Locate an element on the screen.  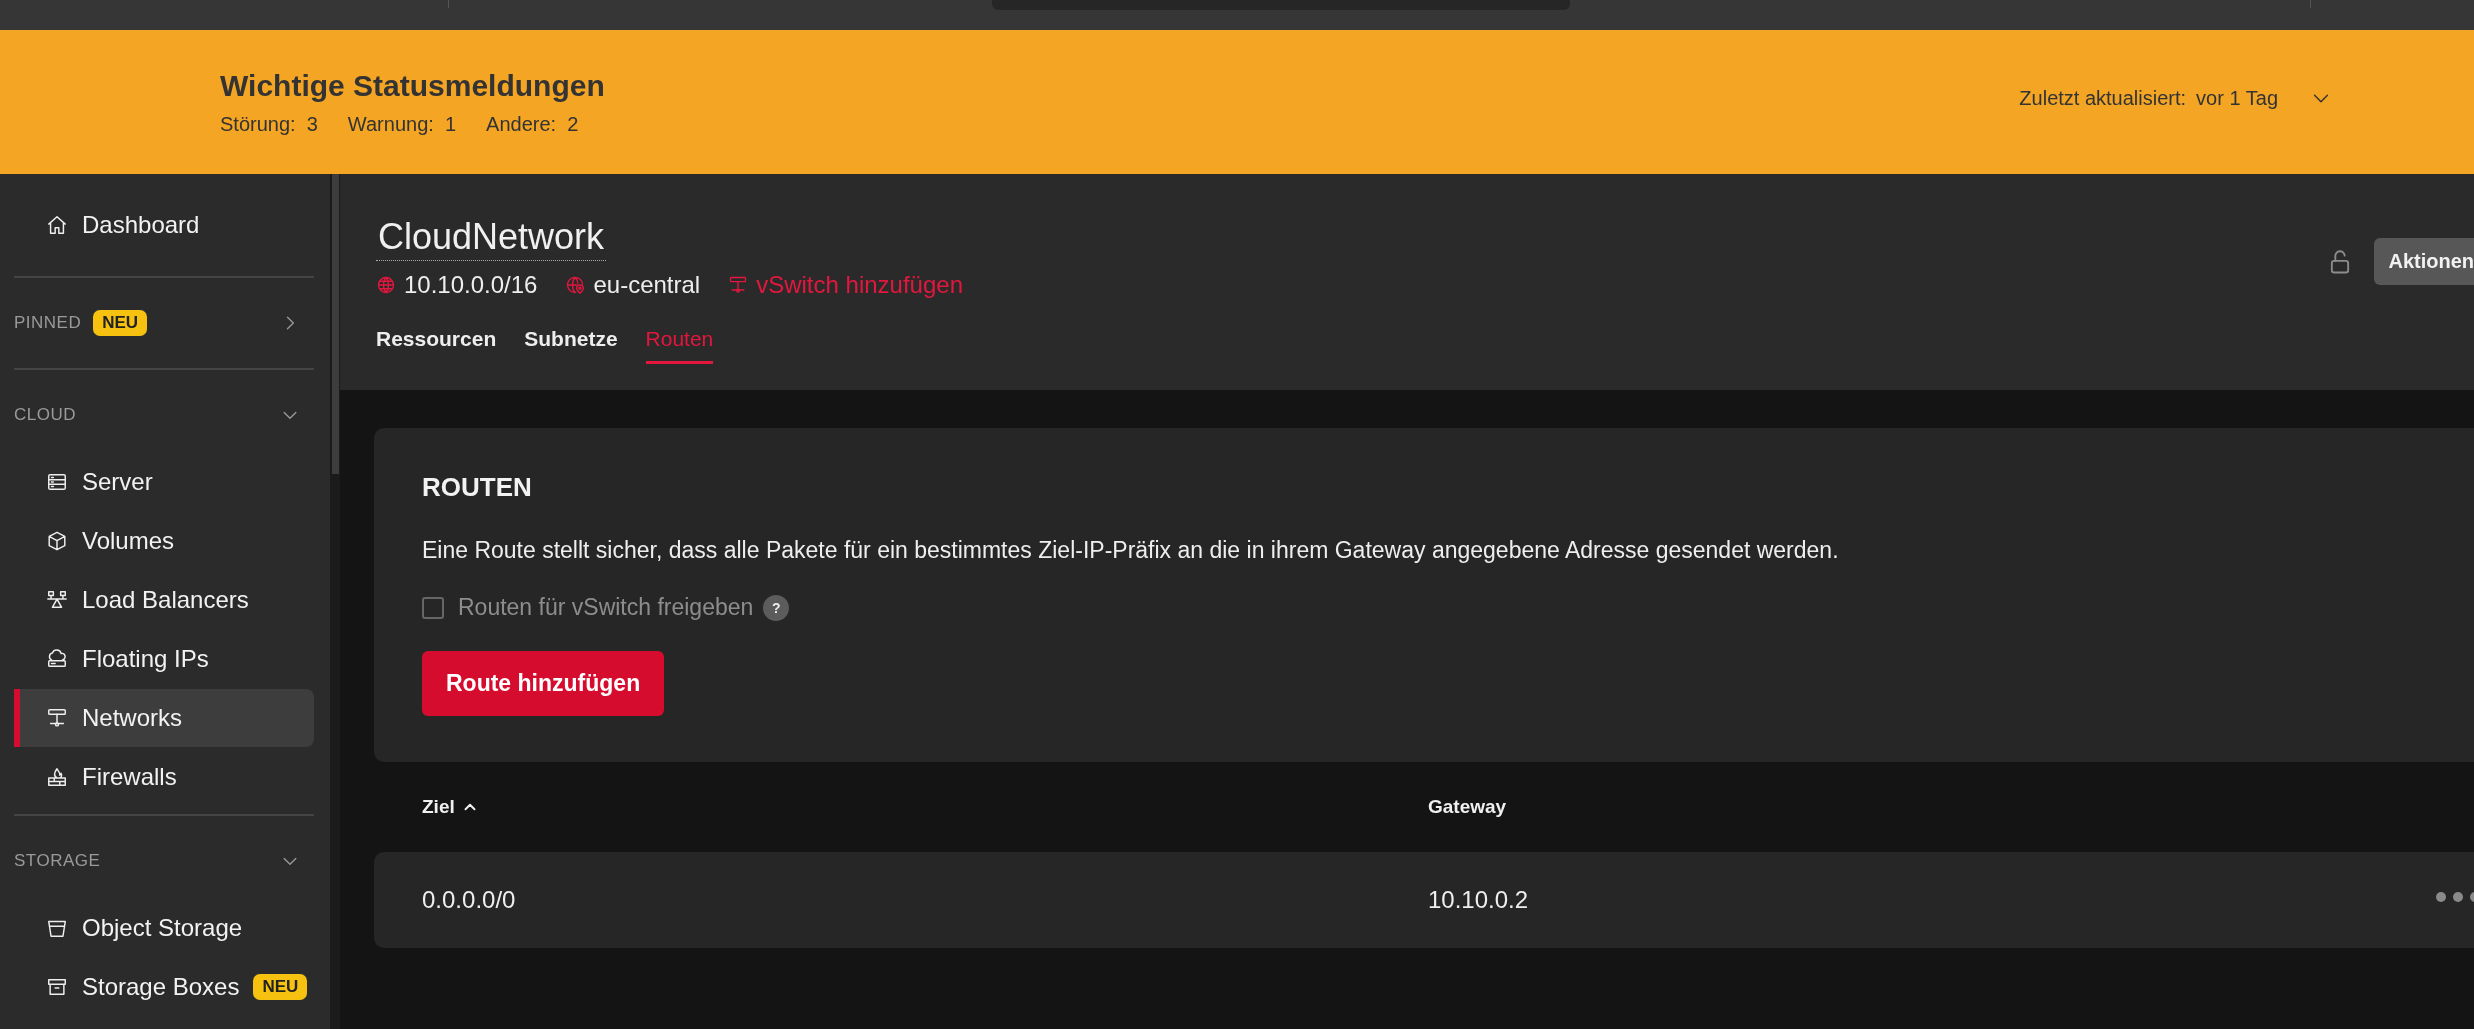
sidebar-item: Server is located at coordinates (164, 482).